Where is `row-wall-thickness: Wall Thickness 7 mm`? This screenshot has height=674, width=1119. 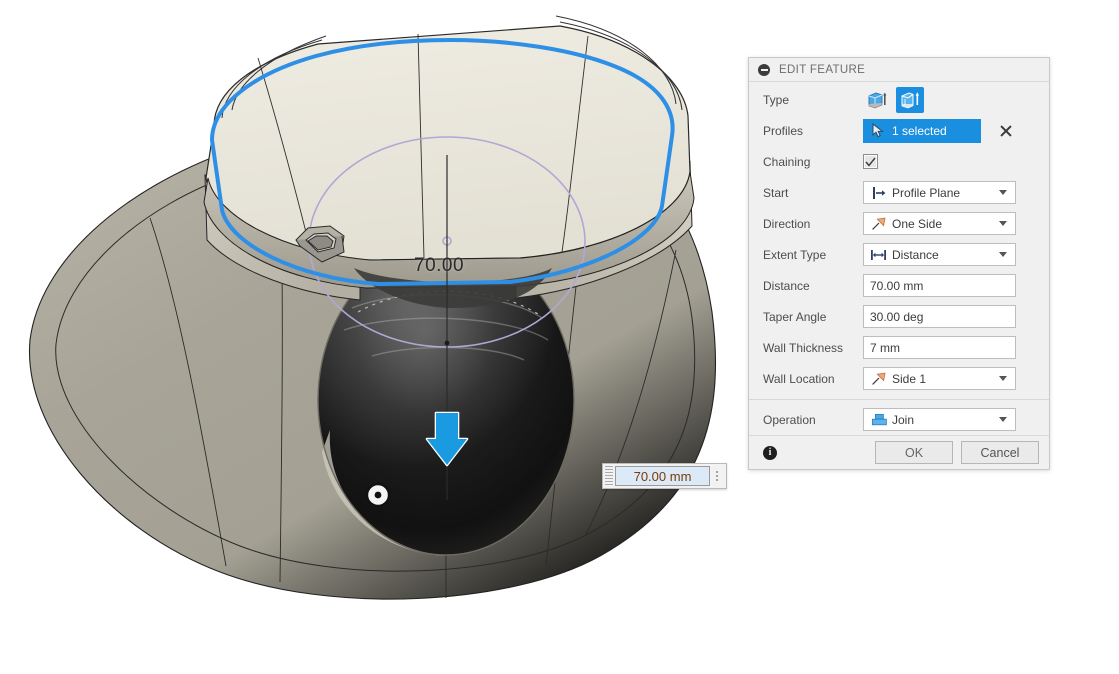 row-wall-thickness: Wall Thickness 7 mm is located at coordinates (899, 347).